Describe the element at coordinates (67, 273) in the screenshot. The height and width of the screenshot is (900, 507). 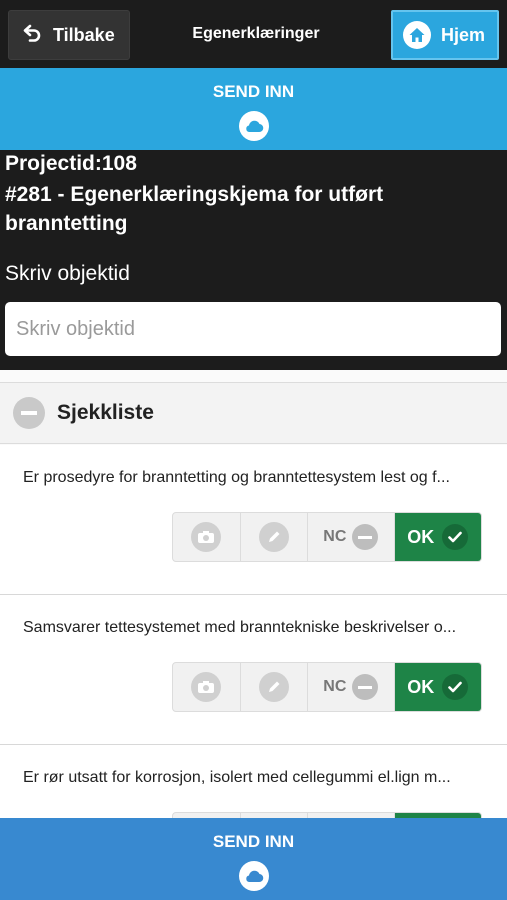
I see `object-id-label: Skriv objektid` at that location.